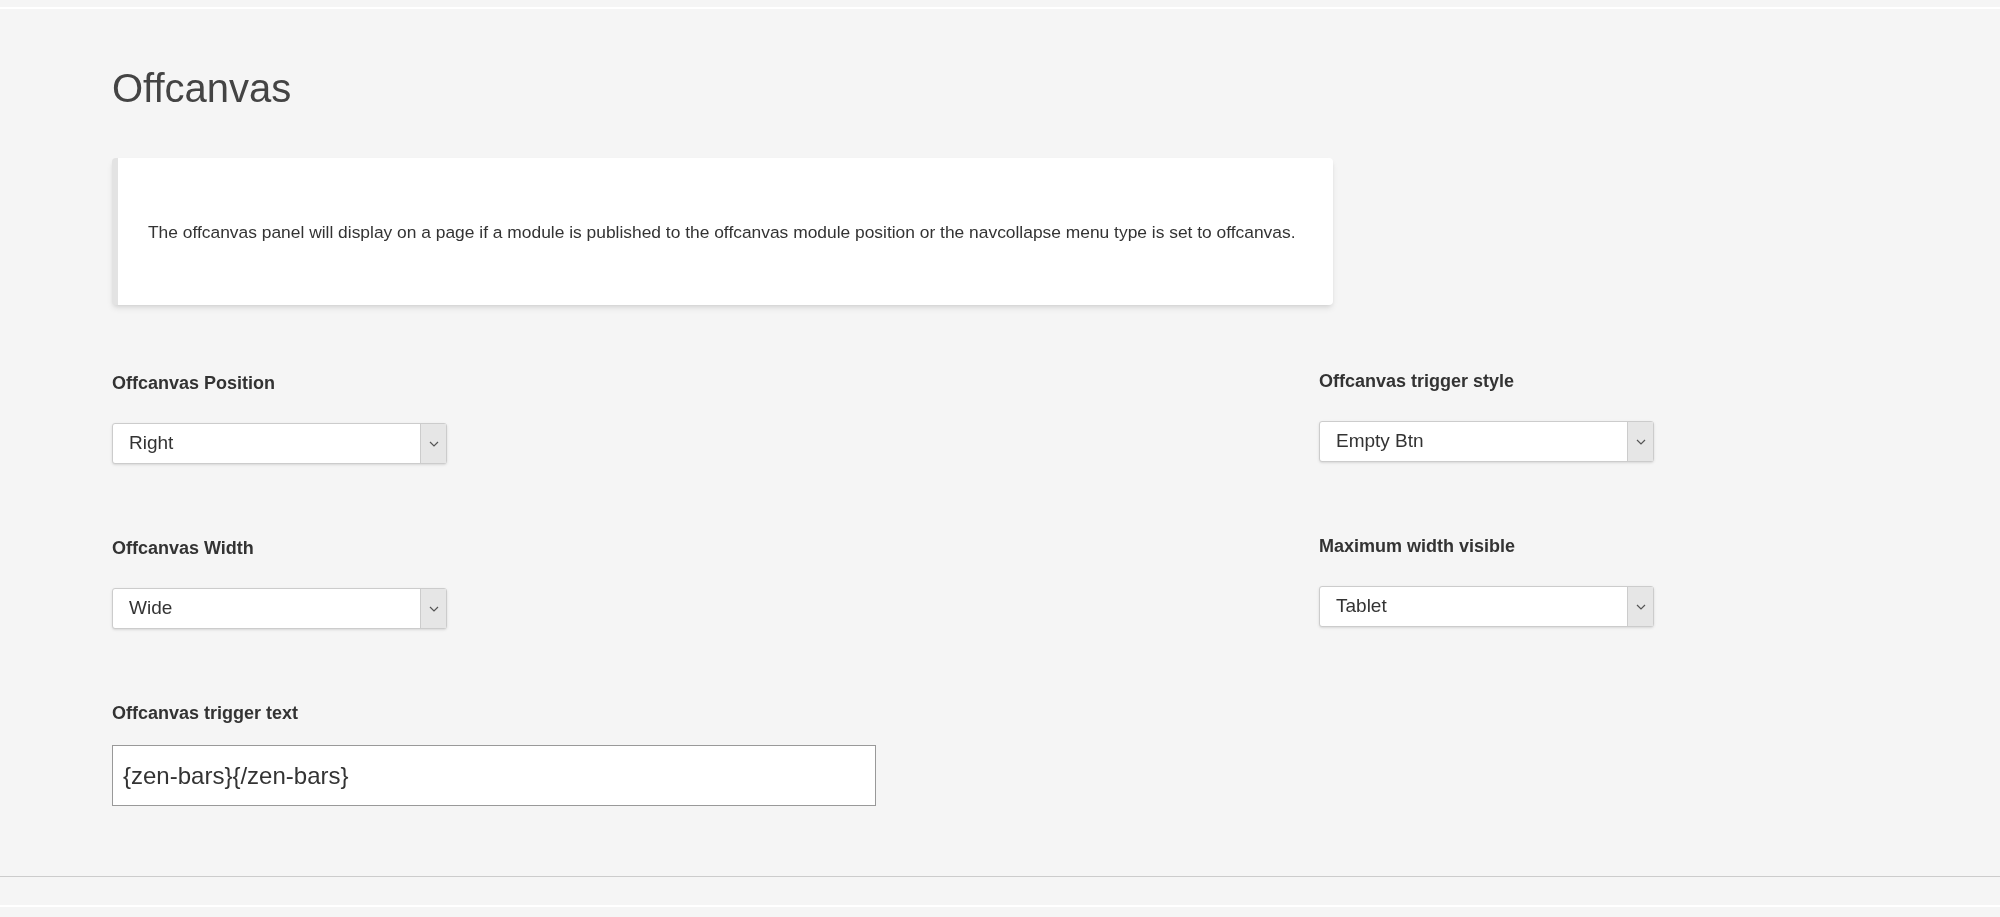 The height and width of the screenshot is (917, 2000). What do you see at coordinates (1486, 606) in the screenshot?
I see `dropdown-select: Tablet` at bounding box center [1486, 606].